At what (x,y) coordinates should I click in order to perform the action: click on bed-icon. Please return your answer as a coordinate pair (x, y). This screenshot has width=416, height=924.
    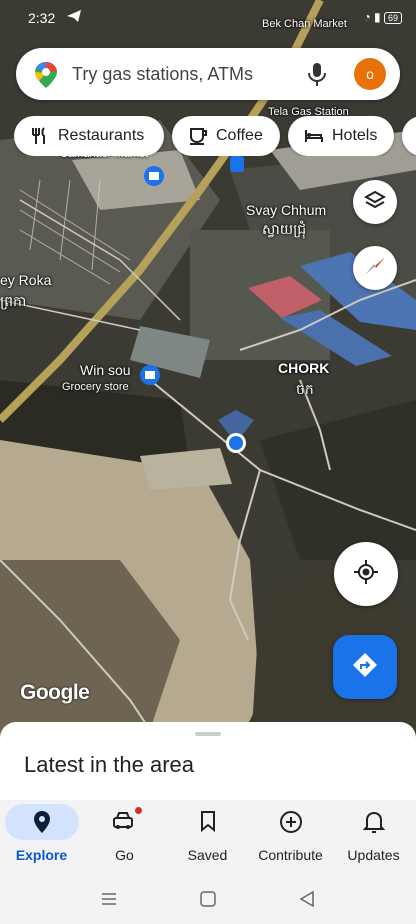
    Looking at the image, I should click on (314, 136).